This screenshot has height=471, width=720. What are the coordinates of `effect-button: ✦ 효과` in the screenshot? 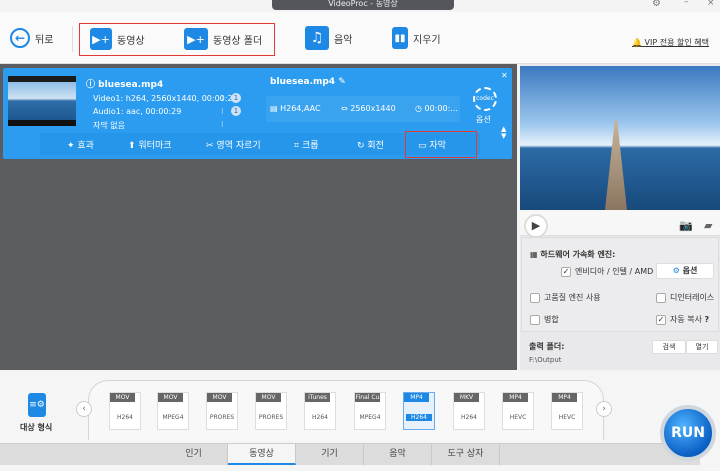 It's located at (80, 144).